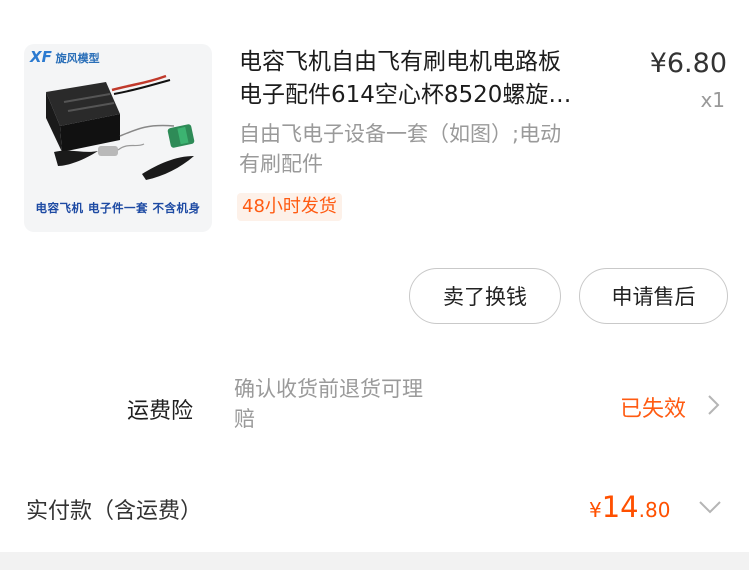 This screenshot has width=749, height=570. What do you see at coordinates (374, 561) in the screenshot?
I see `bottom-divider` at bounding box center [374, 561].